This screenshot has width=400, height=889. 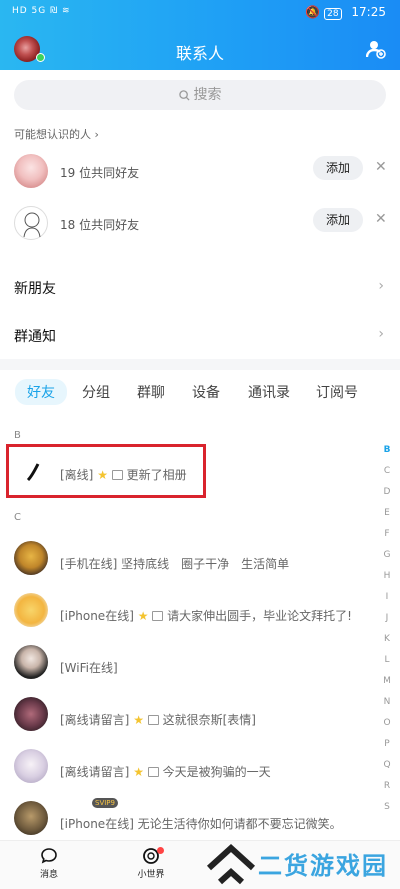 I want to click on group-notify-label: 群通知, so click(x=35, y=337).